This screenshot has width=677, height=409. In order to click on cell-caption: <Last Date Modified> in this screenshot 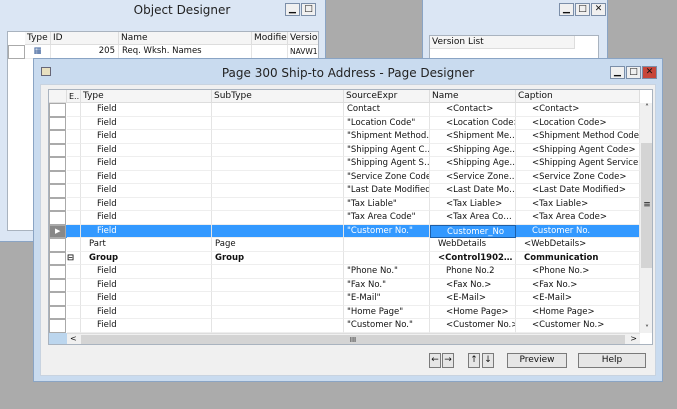, I will do `click(578, 191)`.